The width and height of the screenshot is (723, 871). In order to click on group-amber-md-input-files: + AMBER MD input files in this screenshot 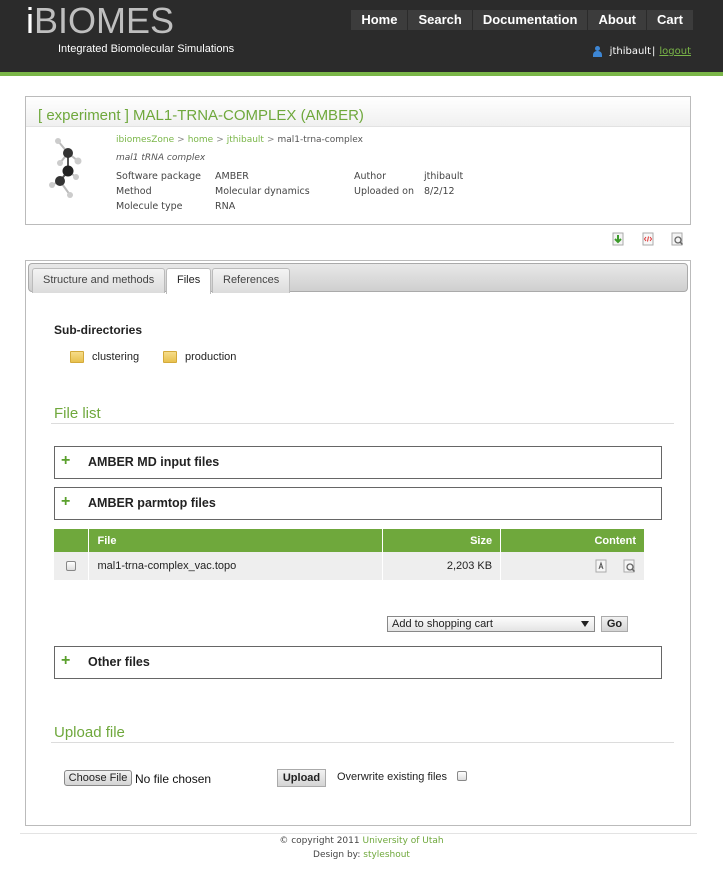, I will do `click(358, 462)`.